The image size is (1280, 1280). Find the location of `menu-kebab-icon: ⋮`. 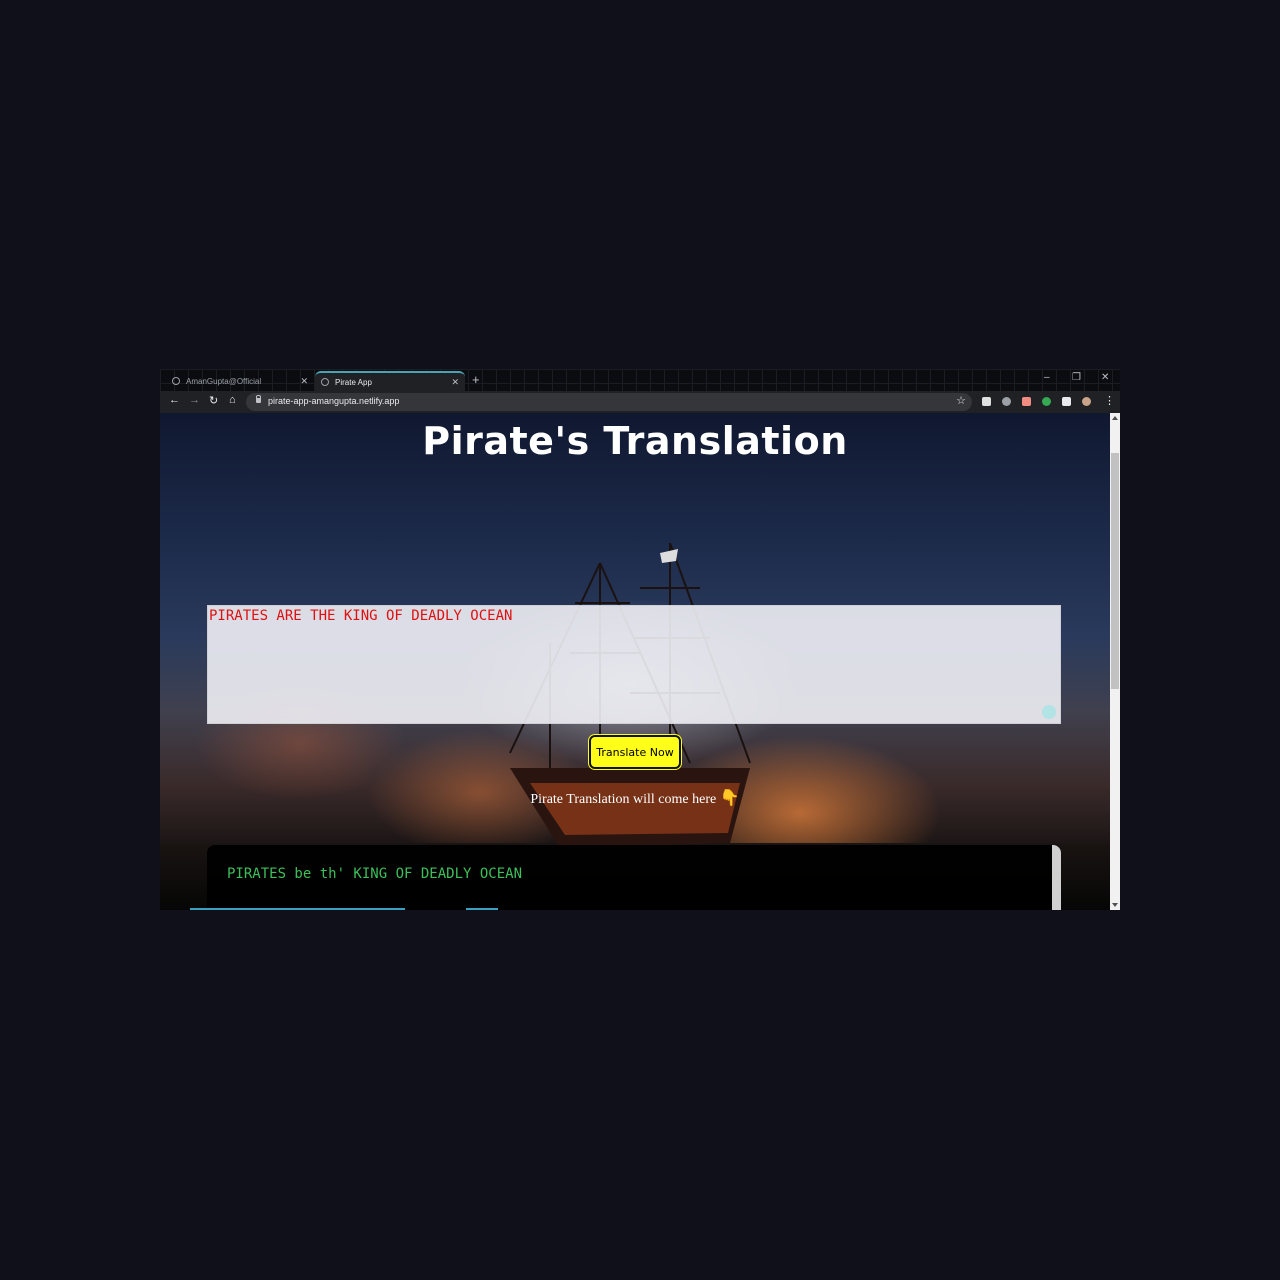

menu-kebab-icon: ⋮ is located at coordinates (1109, 400).